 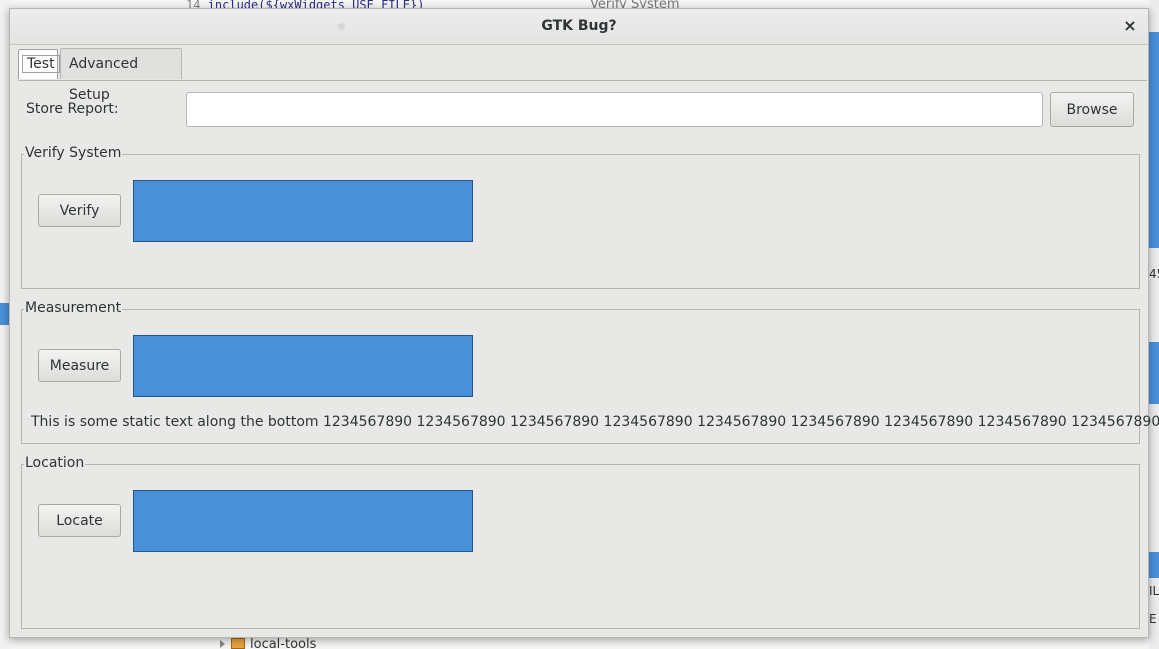 I want to click on verify-button: Verify, so click(x=79, y=210).